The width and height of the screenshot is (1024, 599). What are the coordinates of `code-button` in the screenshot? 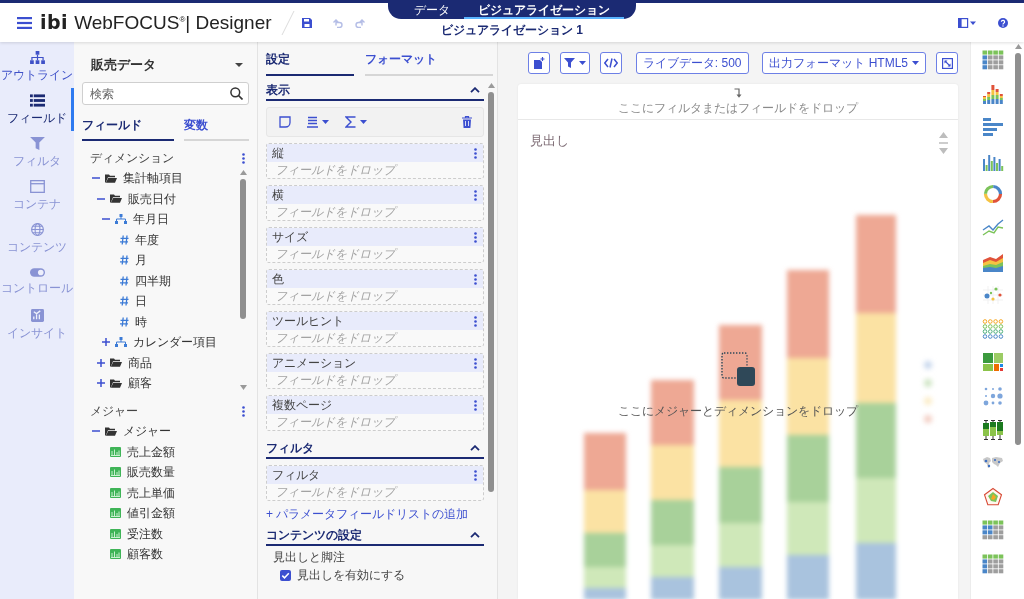 It's located at (611, 63).